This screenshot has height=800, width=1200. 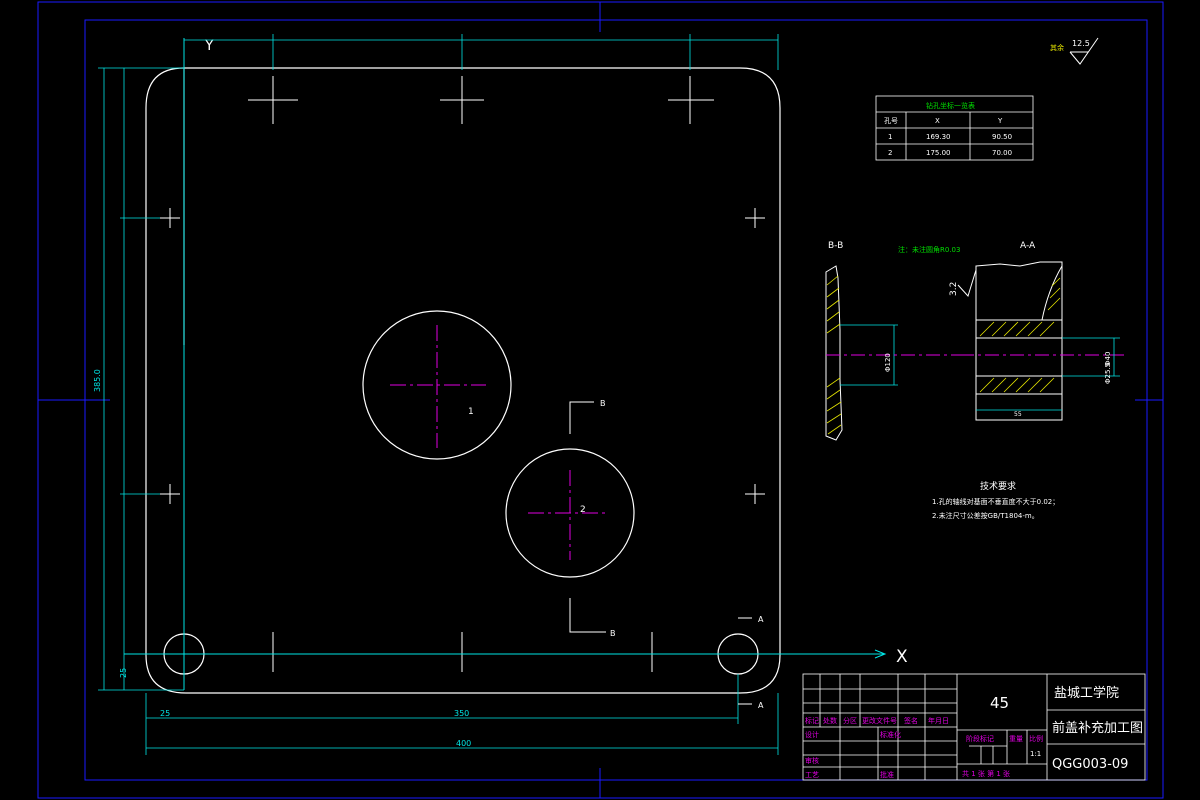 What do you see at coordinates (1097, 728) in the screenshot?
I see `tb-part-name: 前盖补充加工图` at bounding box center [1097, 728].